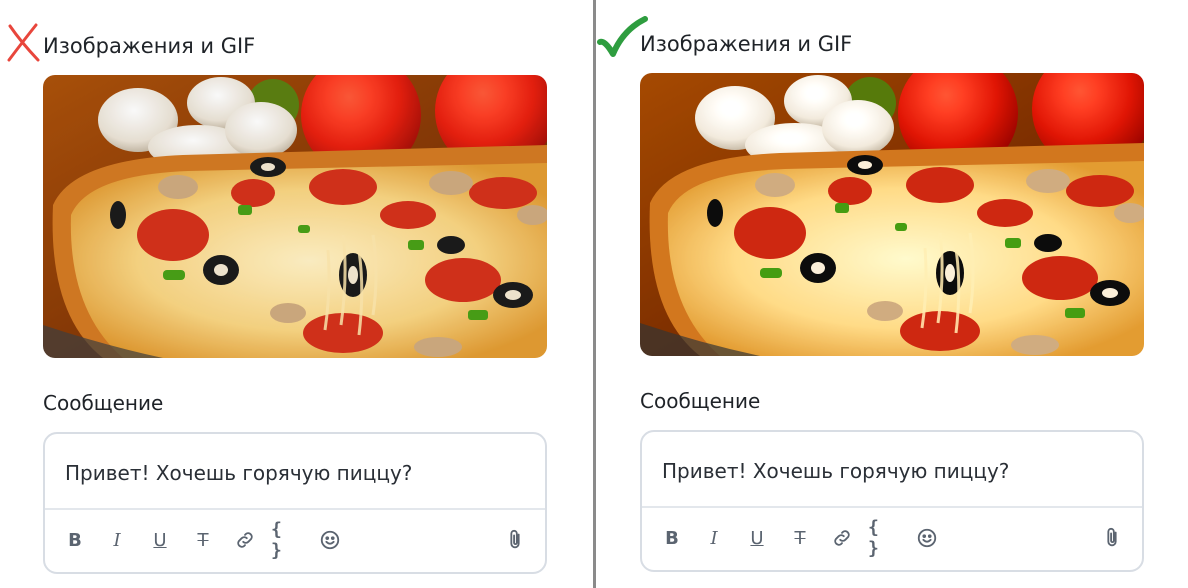  I want to click on red-cross-icon, so click(23, 42).